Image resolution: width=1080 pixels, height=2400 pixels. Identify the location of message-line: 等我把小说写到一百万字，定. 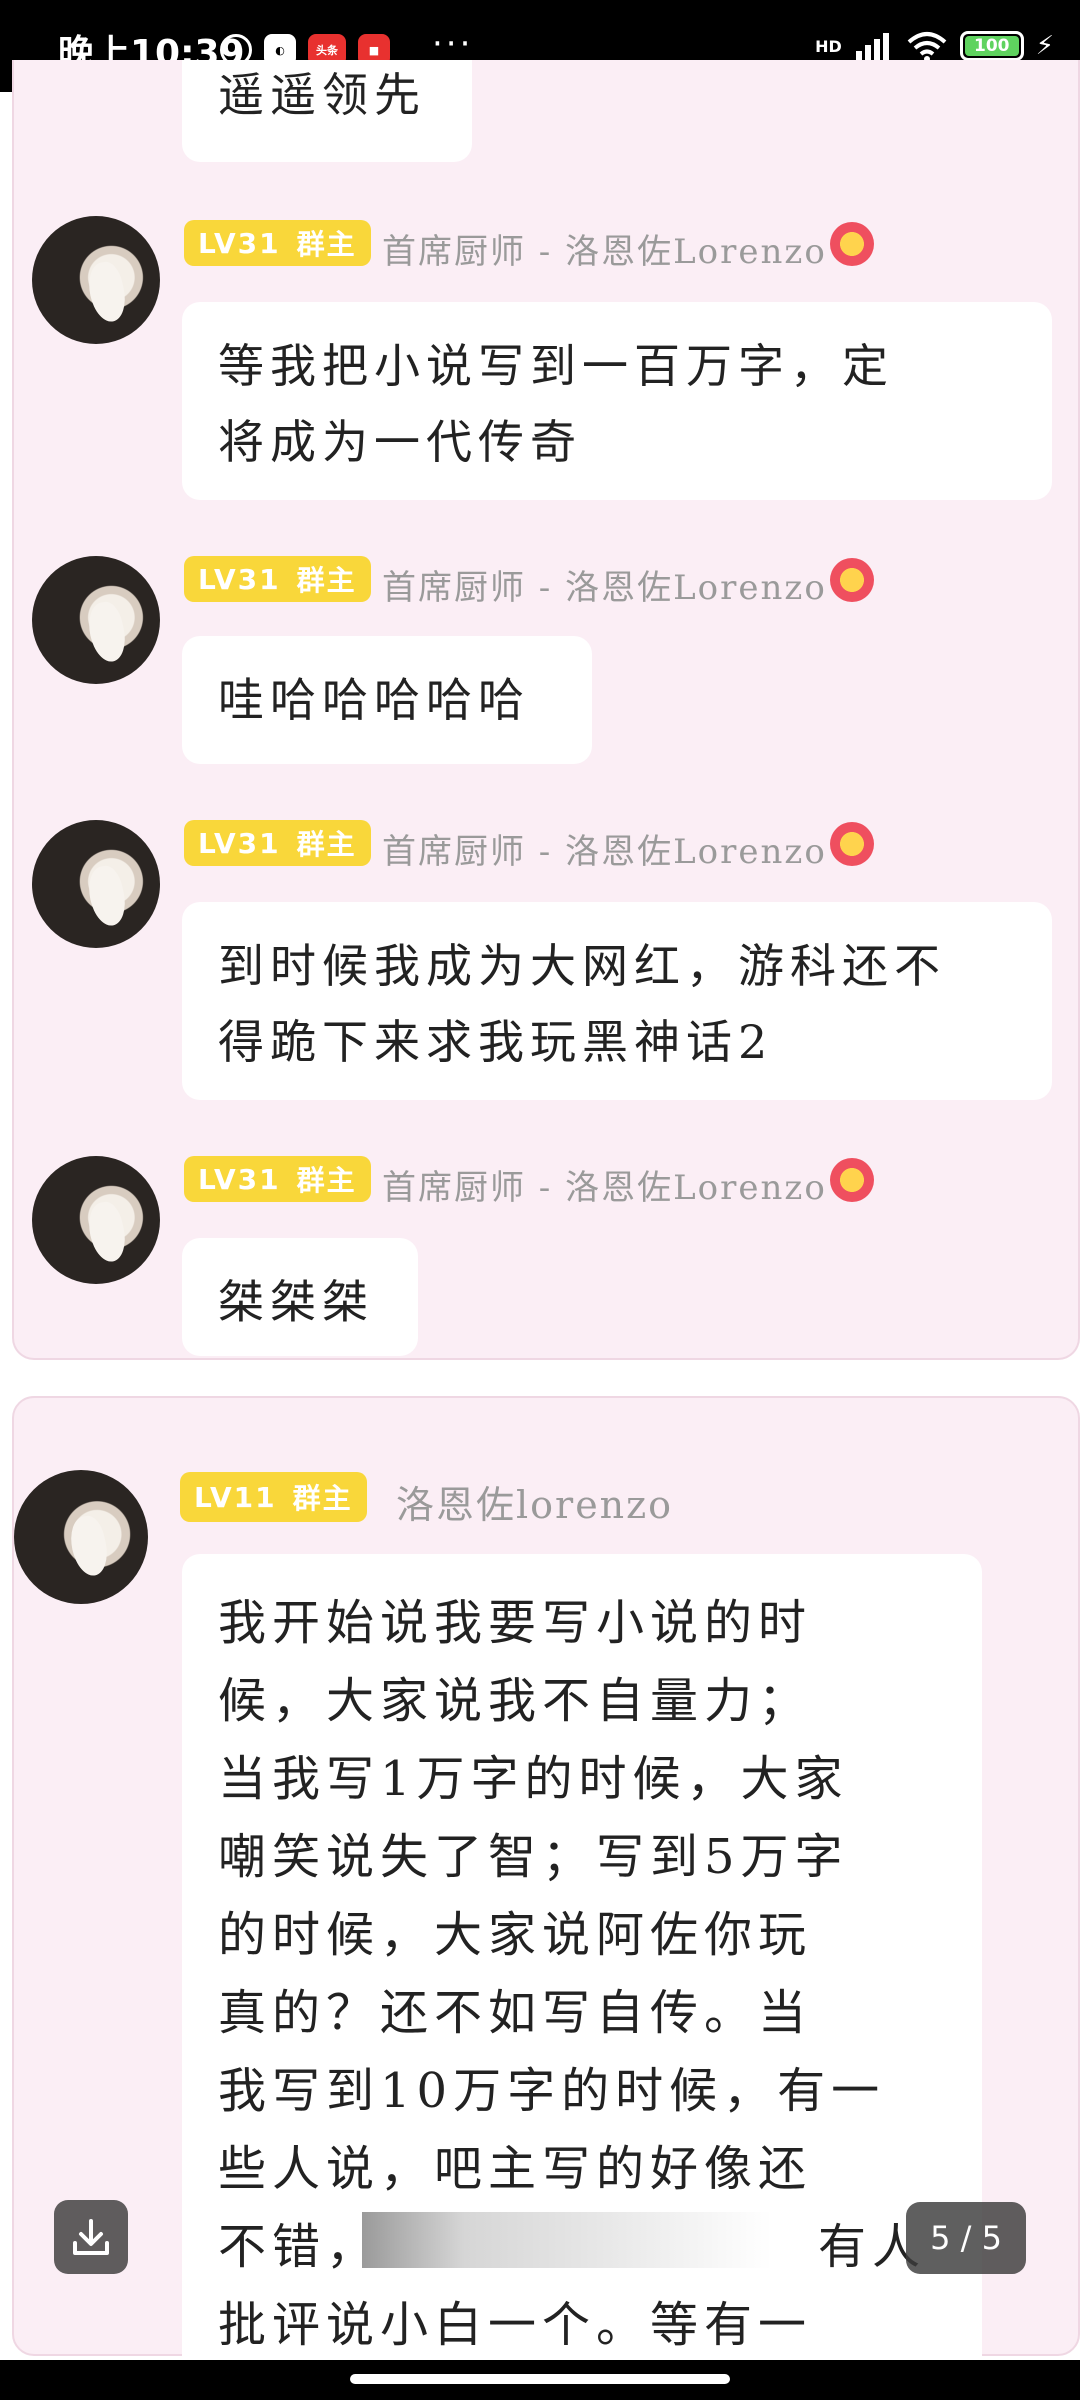
(556, 366).